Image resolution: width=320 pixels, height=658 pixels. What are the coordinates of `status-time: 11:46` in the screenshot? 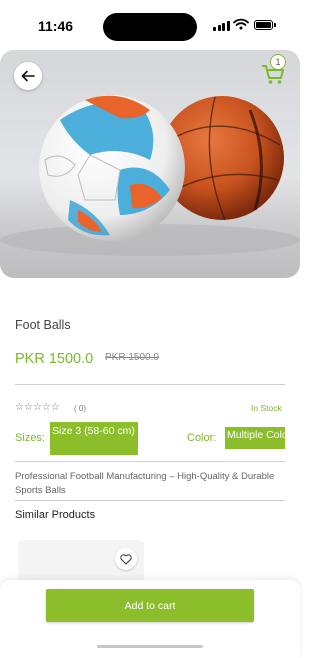 It's located at (56, 26).